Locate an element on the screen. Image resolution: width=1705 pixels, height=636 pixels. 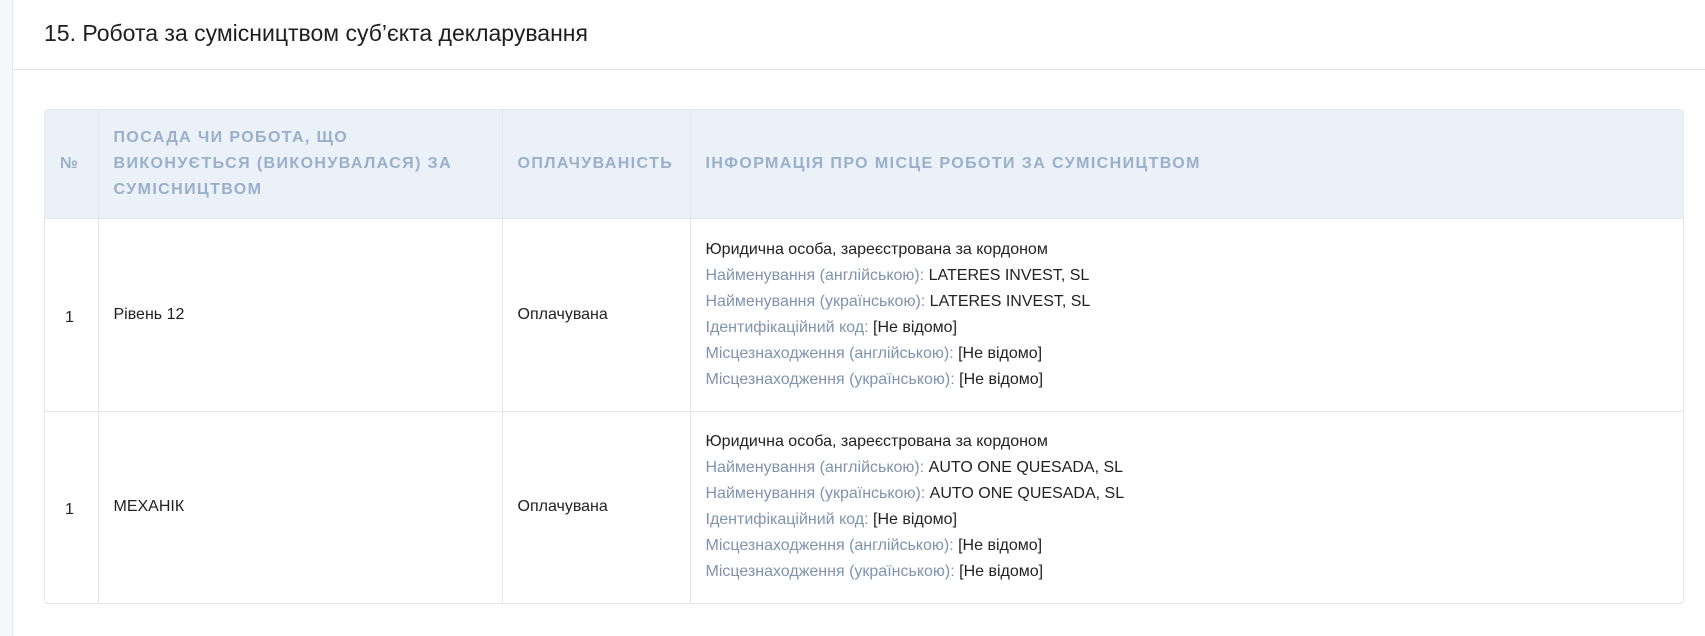
header-paid: Оплачуваність is located at coordinates (596, 164).